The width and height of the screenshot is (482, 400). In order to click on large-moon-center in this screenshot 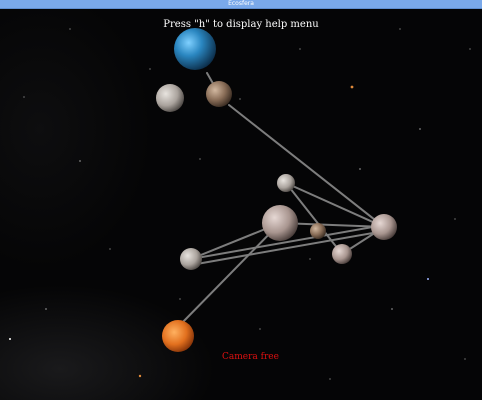, I will do `click(280, 223)`.